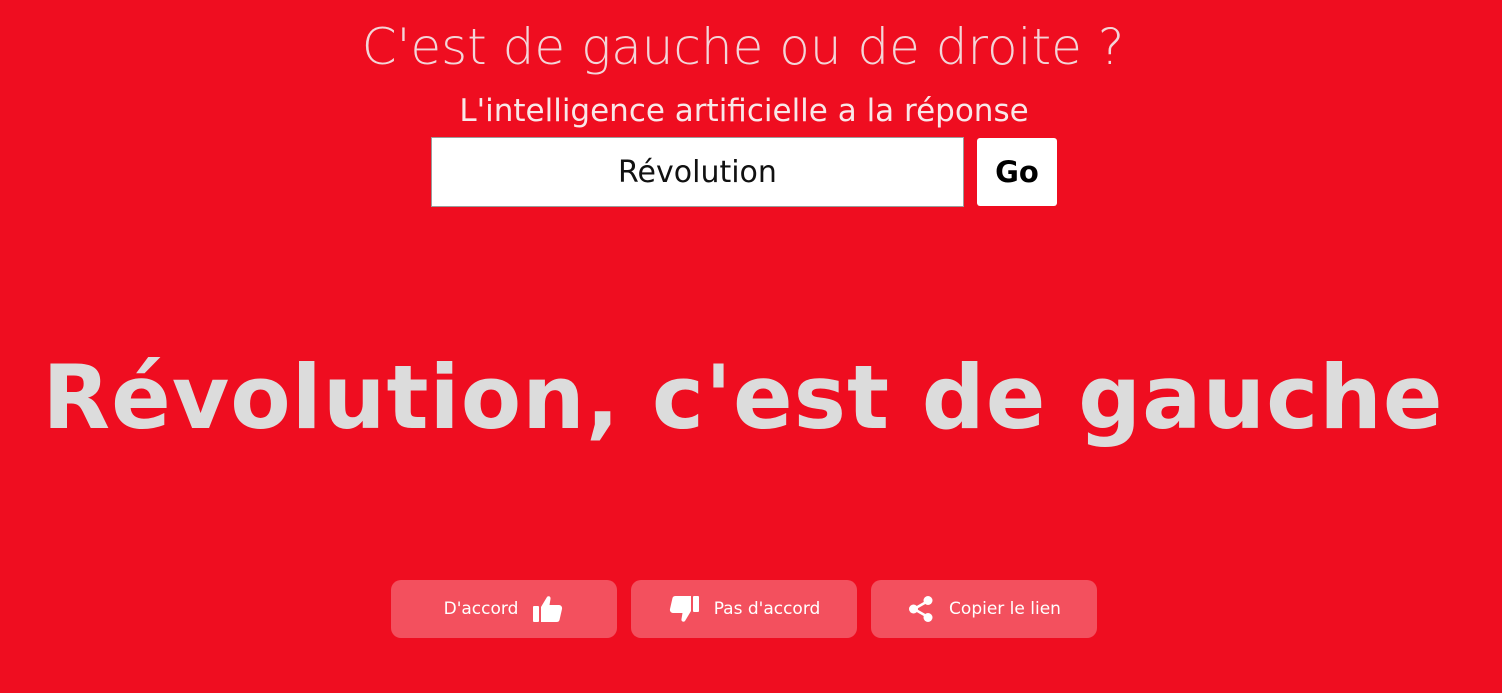 This screenshot has width=1502, height=693. What do you see at coordinates (697, 172) in the screenshot?
I see `search-input` at bounding box center [697, 172].